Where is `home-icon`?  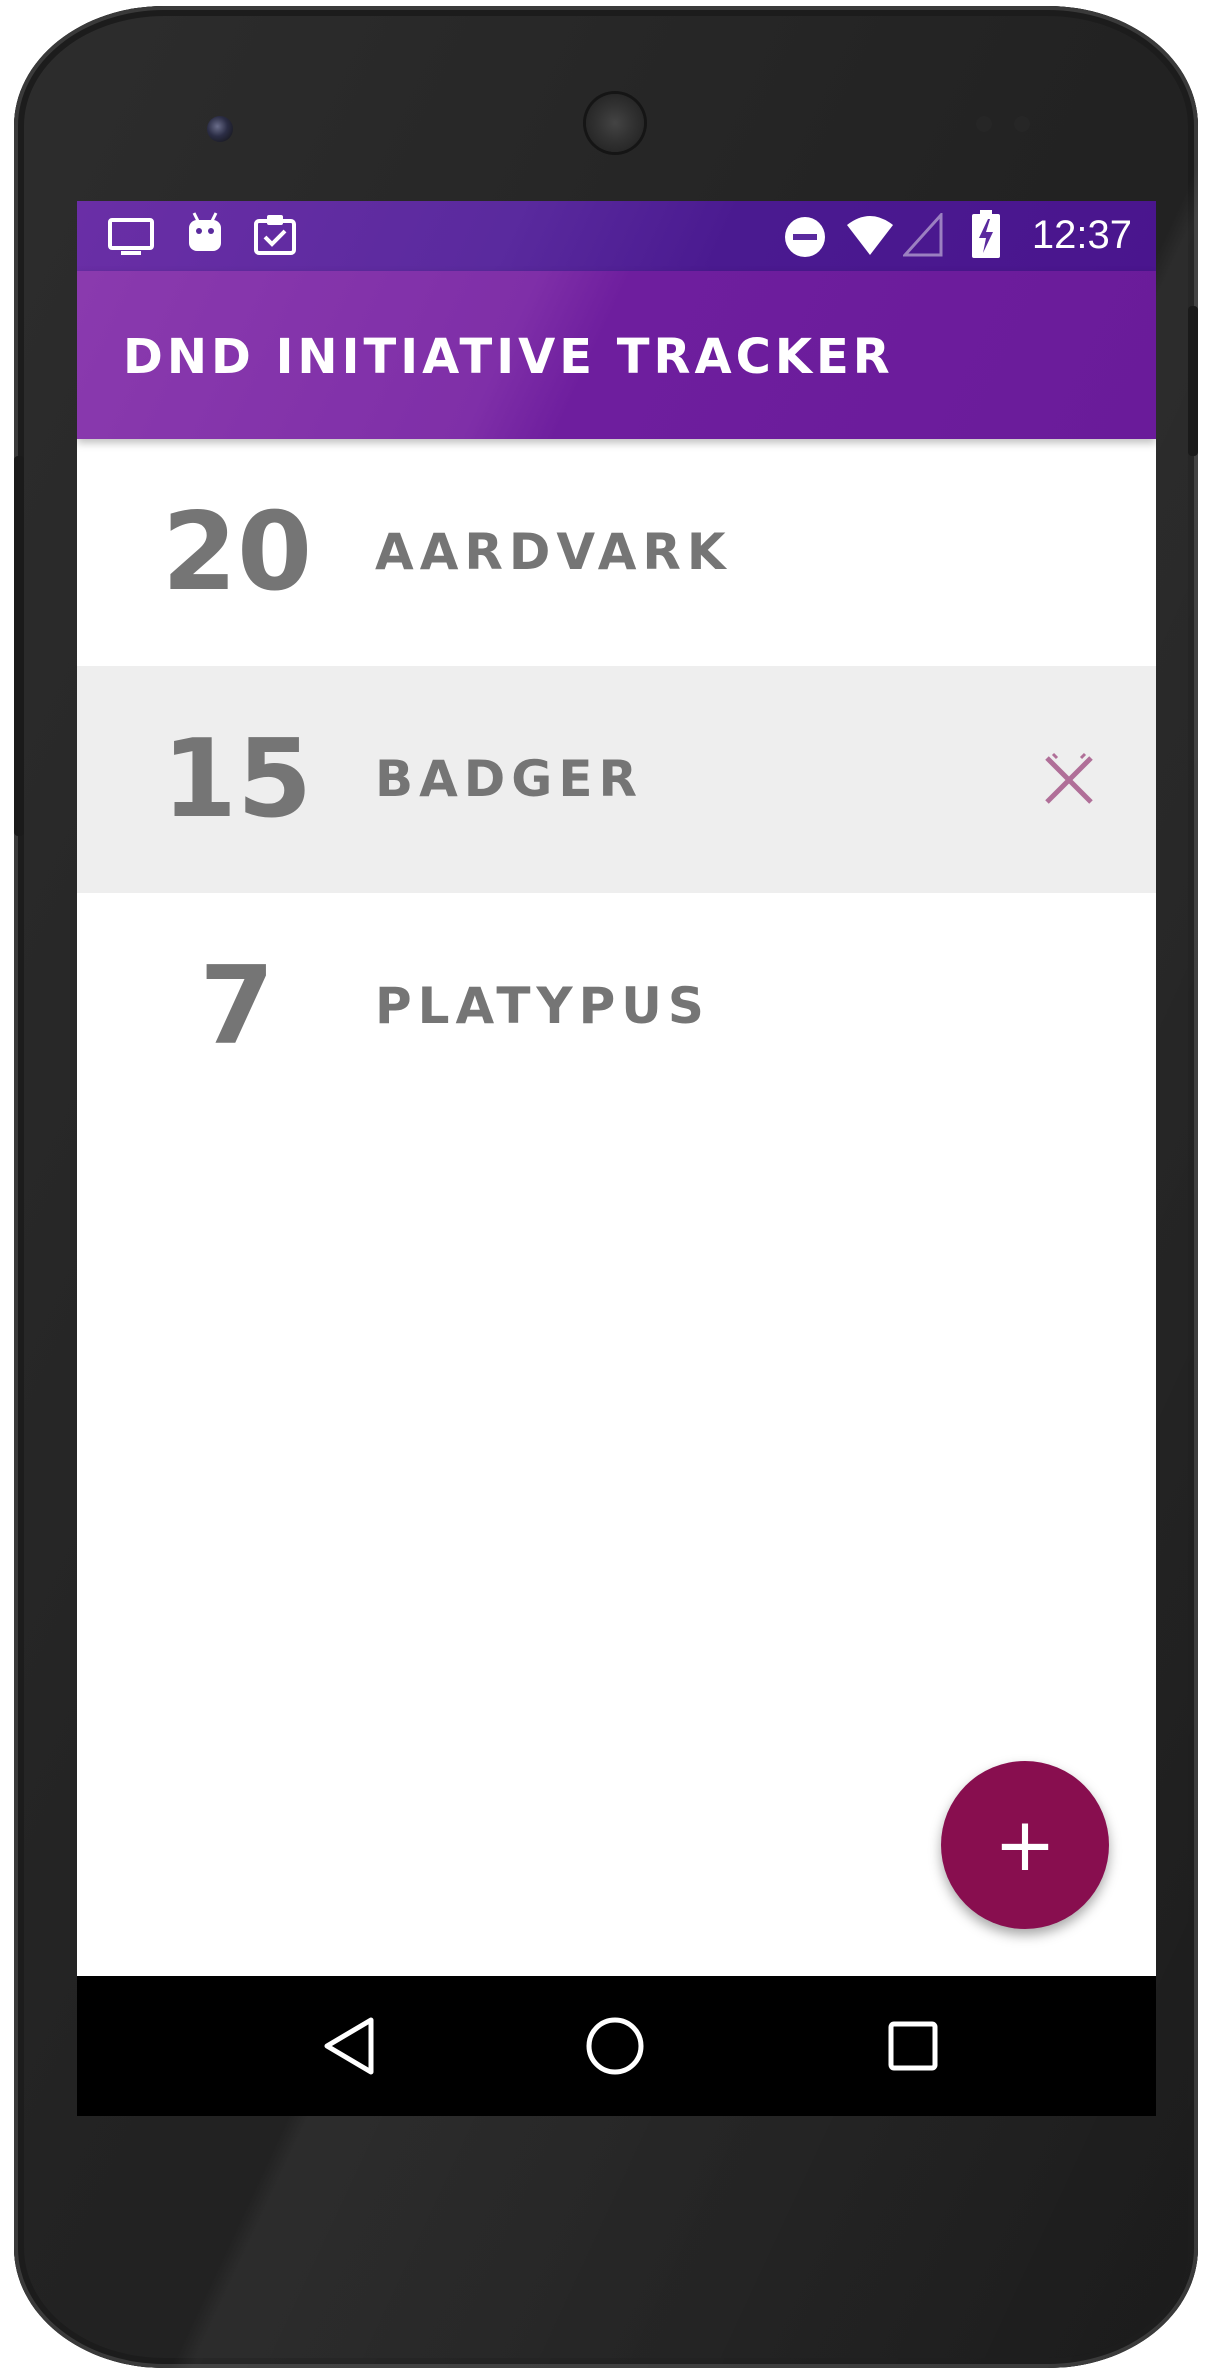 home-icon is located at coordinates (615, 2046).